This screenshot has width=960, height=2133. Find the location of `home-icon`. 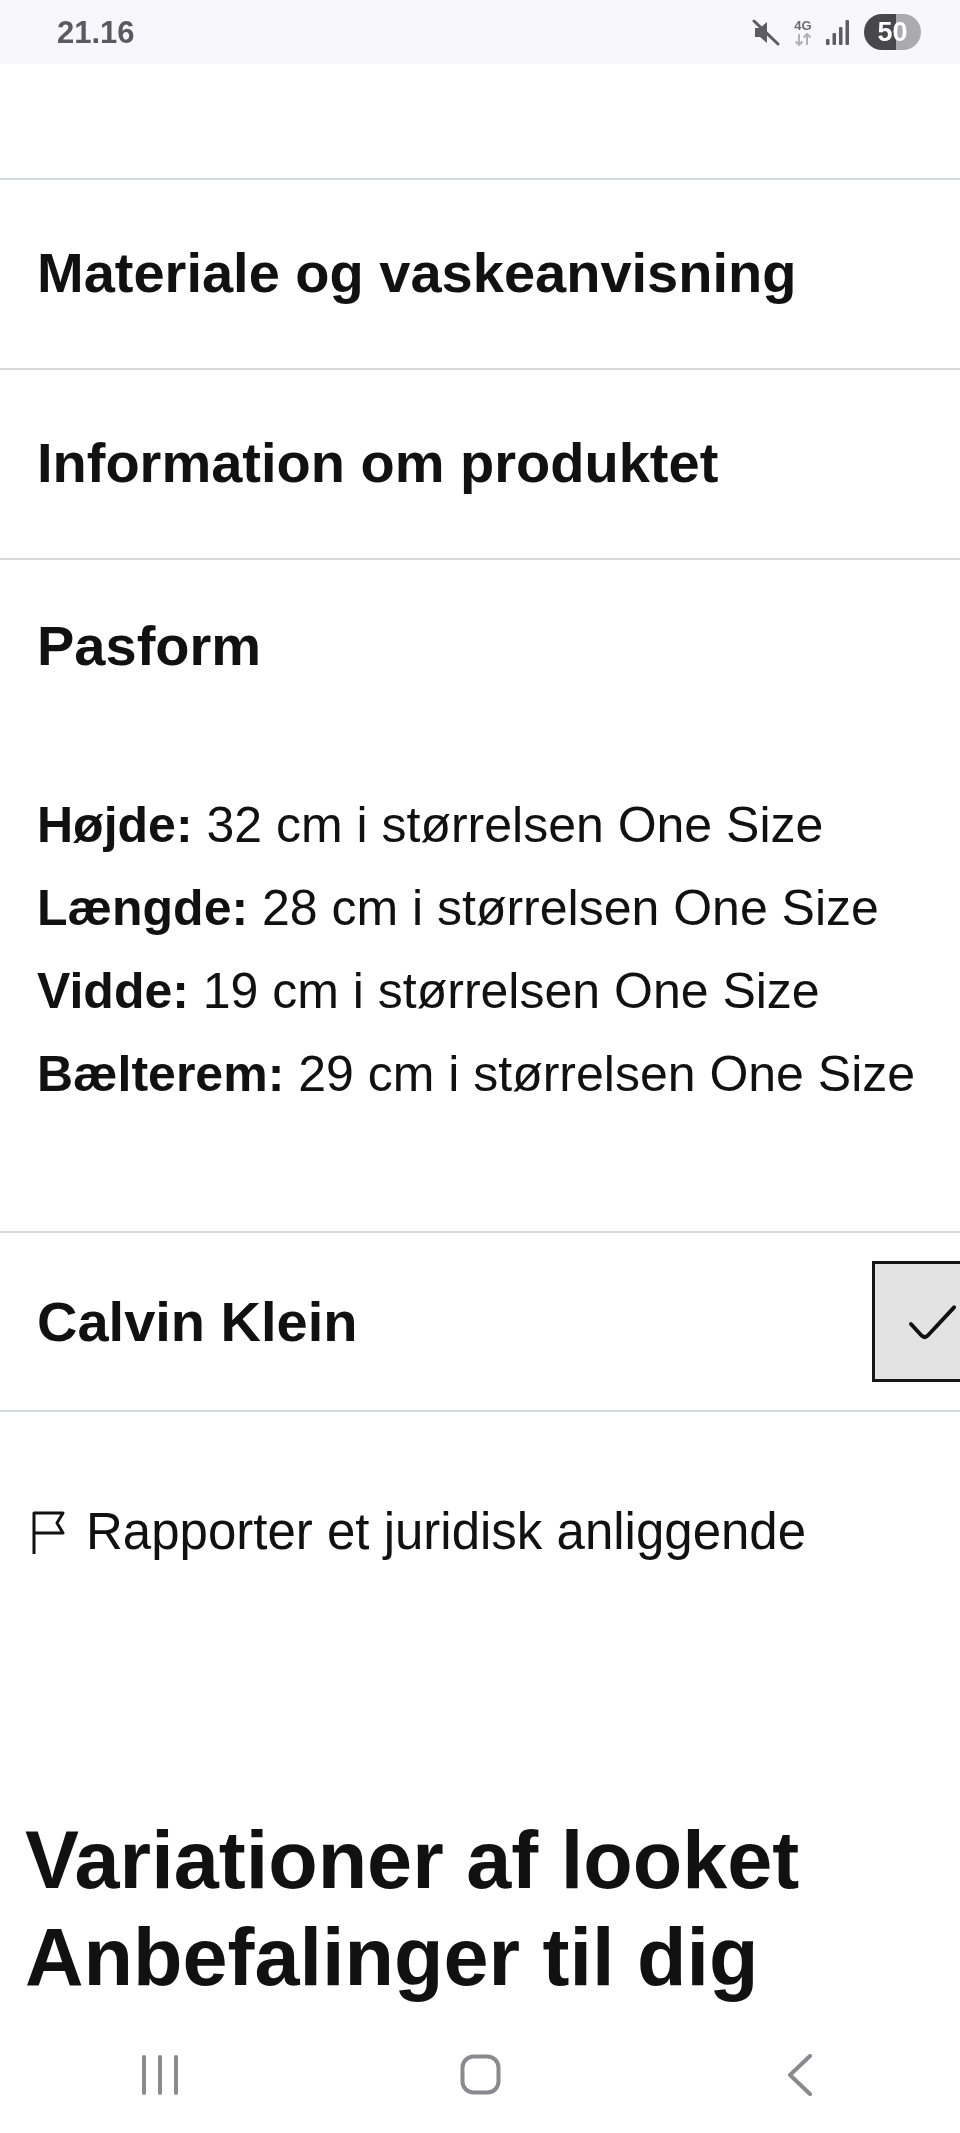

home-icon is located at coordinates (480, 2074).